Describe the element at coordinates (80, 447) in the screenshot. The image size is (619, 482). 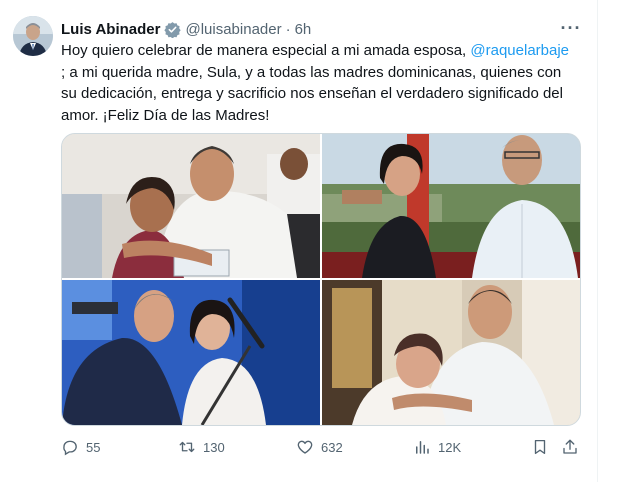
I see `reply-button: 55` at that location.